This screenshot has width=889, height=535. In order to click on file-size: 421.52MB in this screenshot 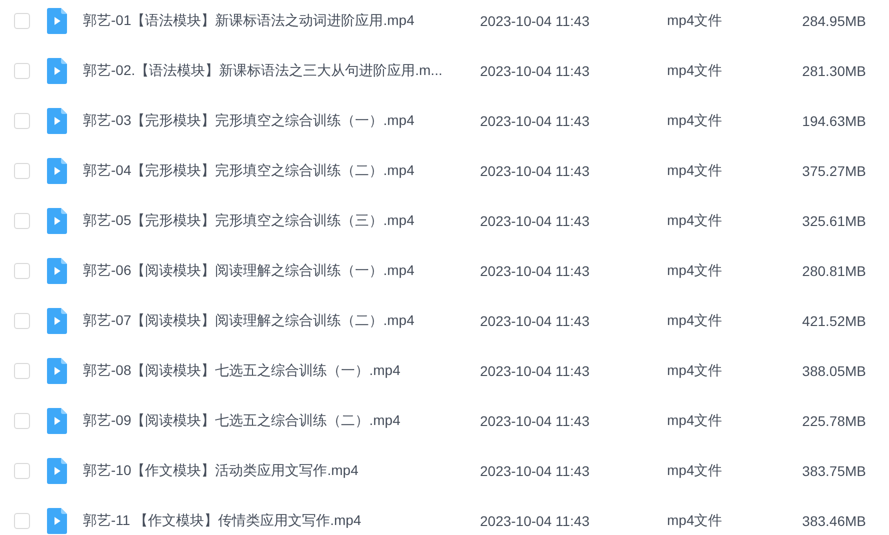, I will do `click(833, 321)`.